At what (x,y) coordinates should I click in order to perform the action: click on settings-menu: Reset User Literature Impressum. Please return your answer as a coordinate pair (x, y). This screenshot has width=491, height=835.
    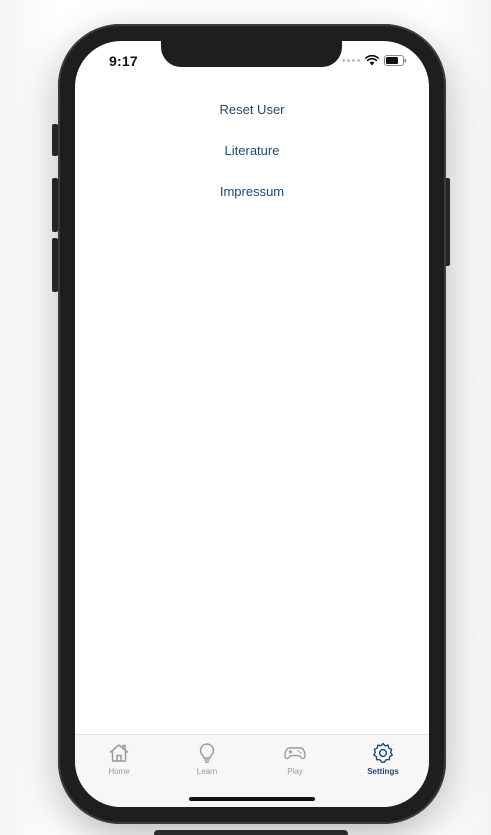
    Looking at the image, I should click on (252, 160).